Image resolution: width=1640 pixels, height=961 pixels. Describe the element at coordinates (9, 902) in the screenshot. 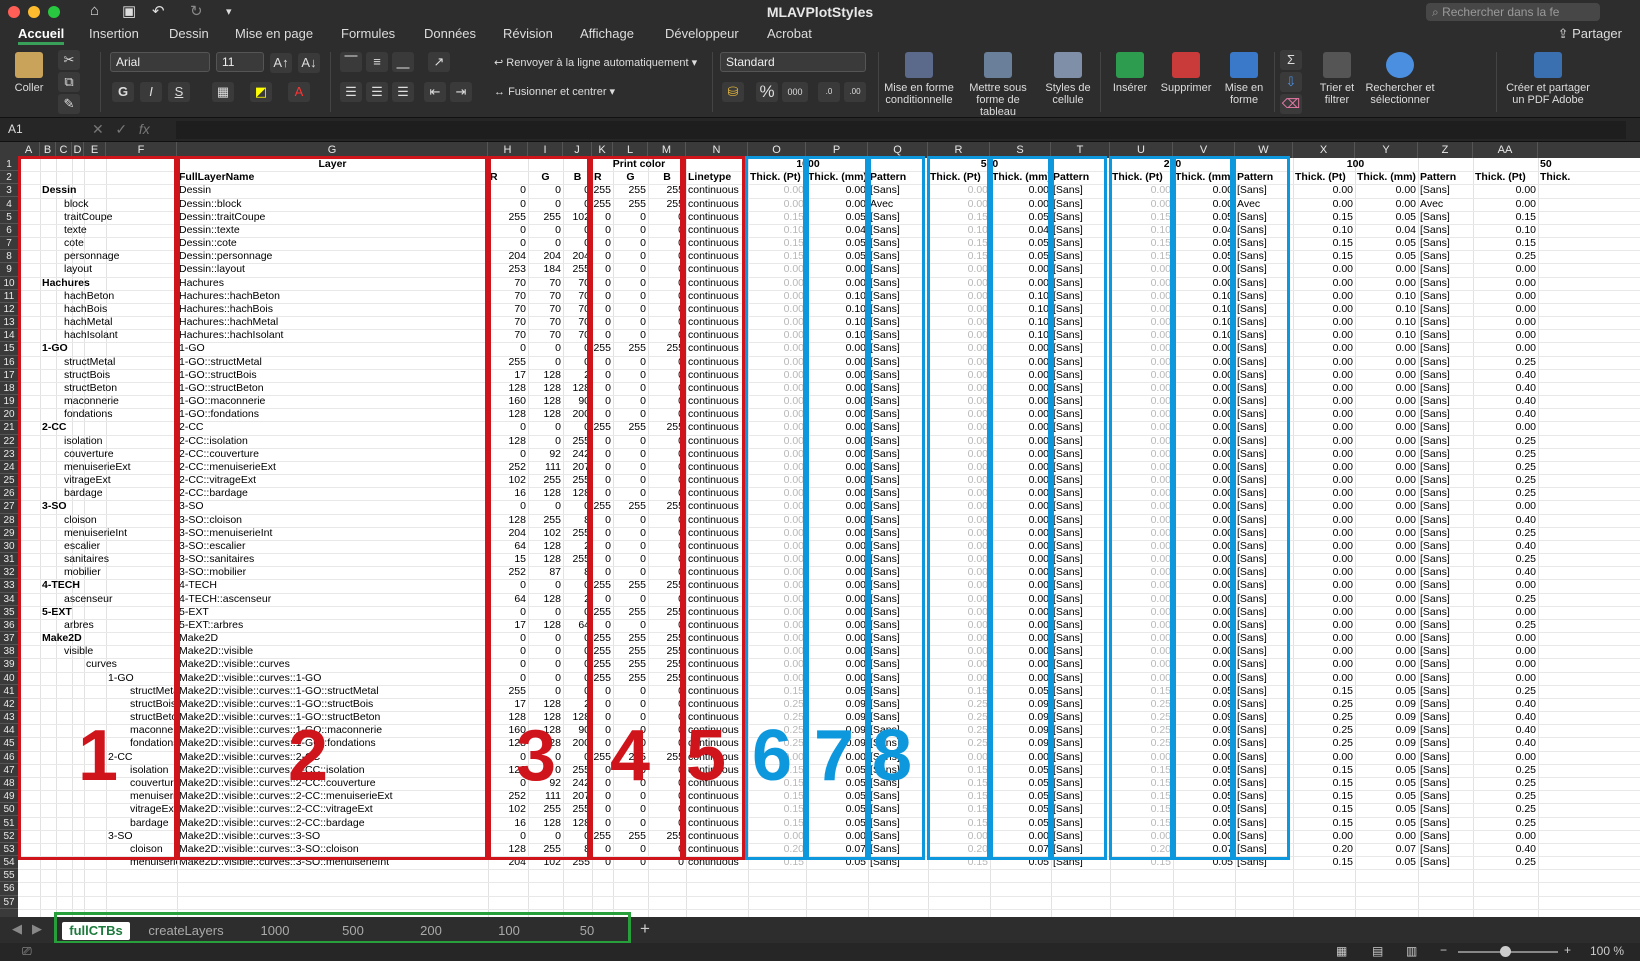

I see `row-header: 57` at that location.